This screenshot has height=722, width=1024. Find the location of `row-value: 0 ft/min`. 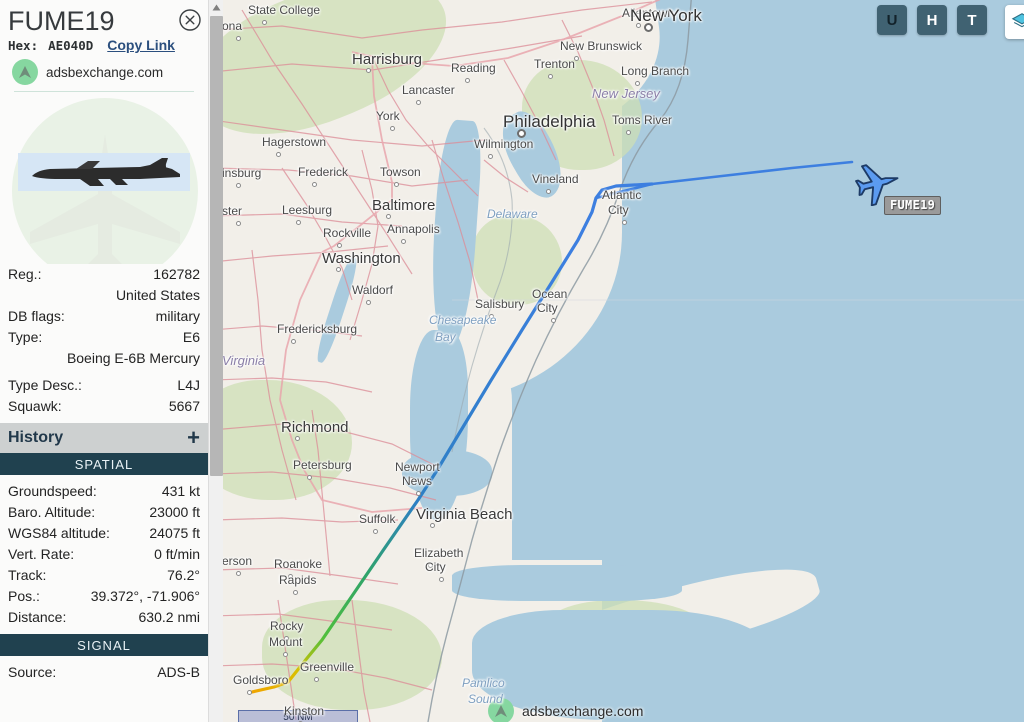

row-value: 0 ft/min is located at coordinates (177, 554).